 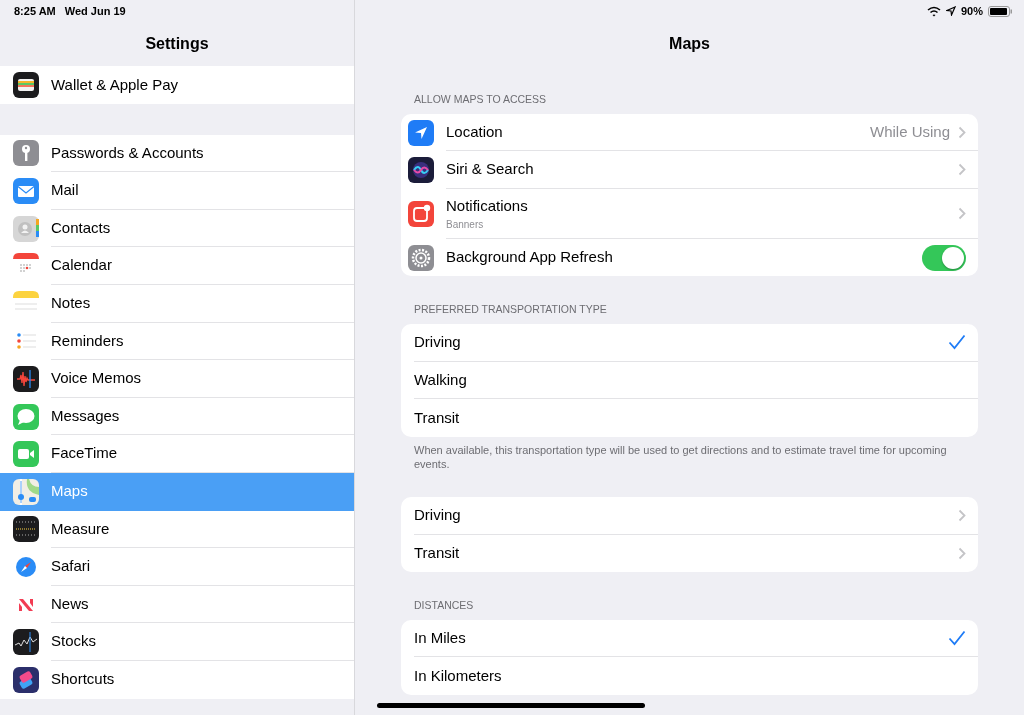 I want to click on toggle-switch, so click(x=944, y=257).